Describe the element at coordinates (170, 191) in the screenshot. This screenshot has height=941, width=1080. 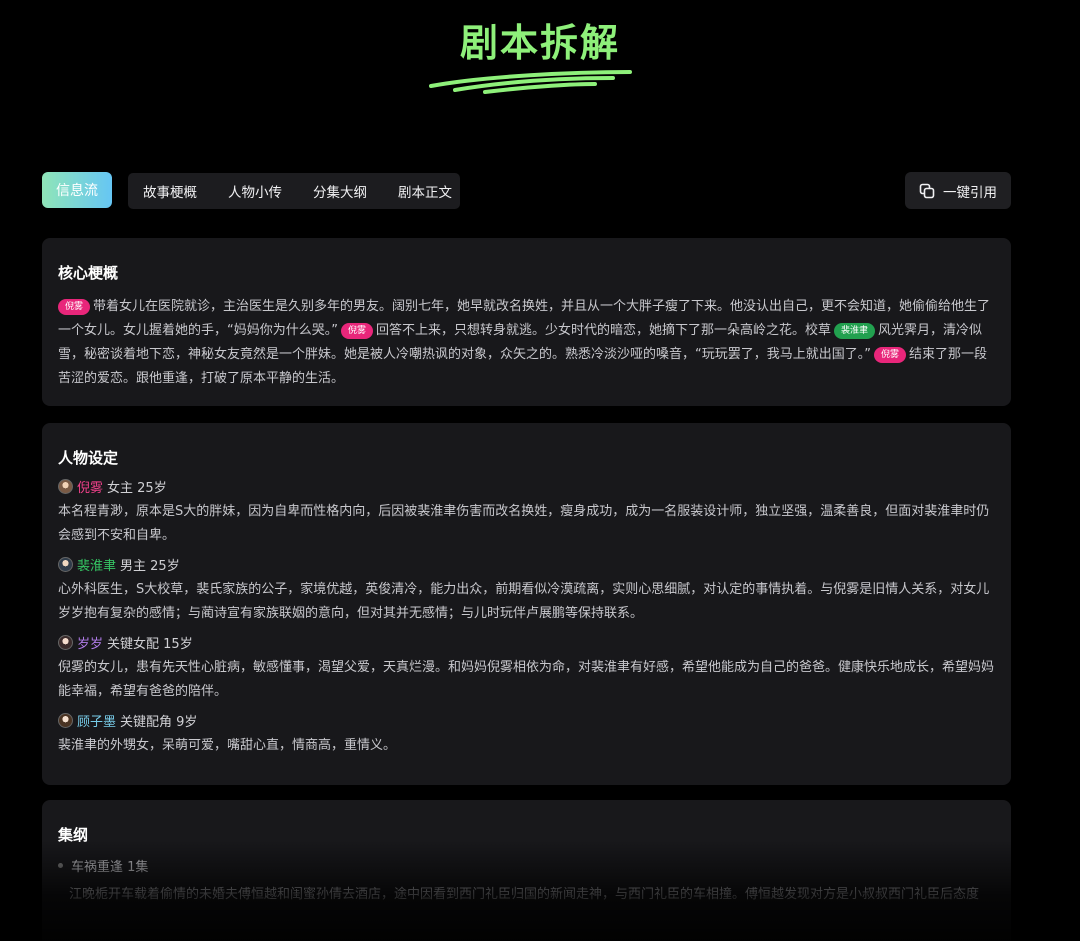
I see `tab-story-synopsis: 故事梗概` at that location.